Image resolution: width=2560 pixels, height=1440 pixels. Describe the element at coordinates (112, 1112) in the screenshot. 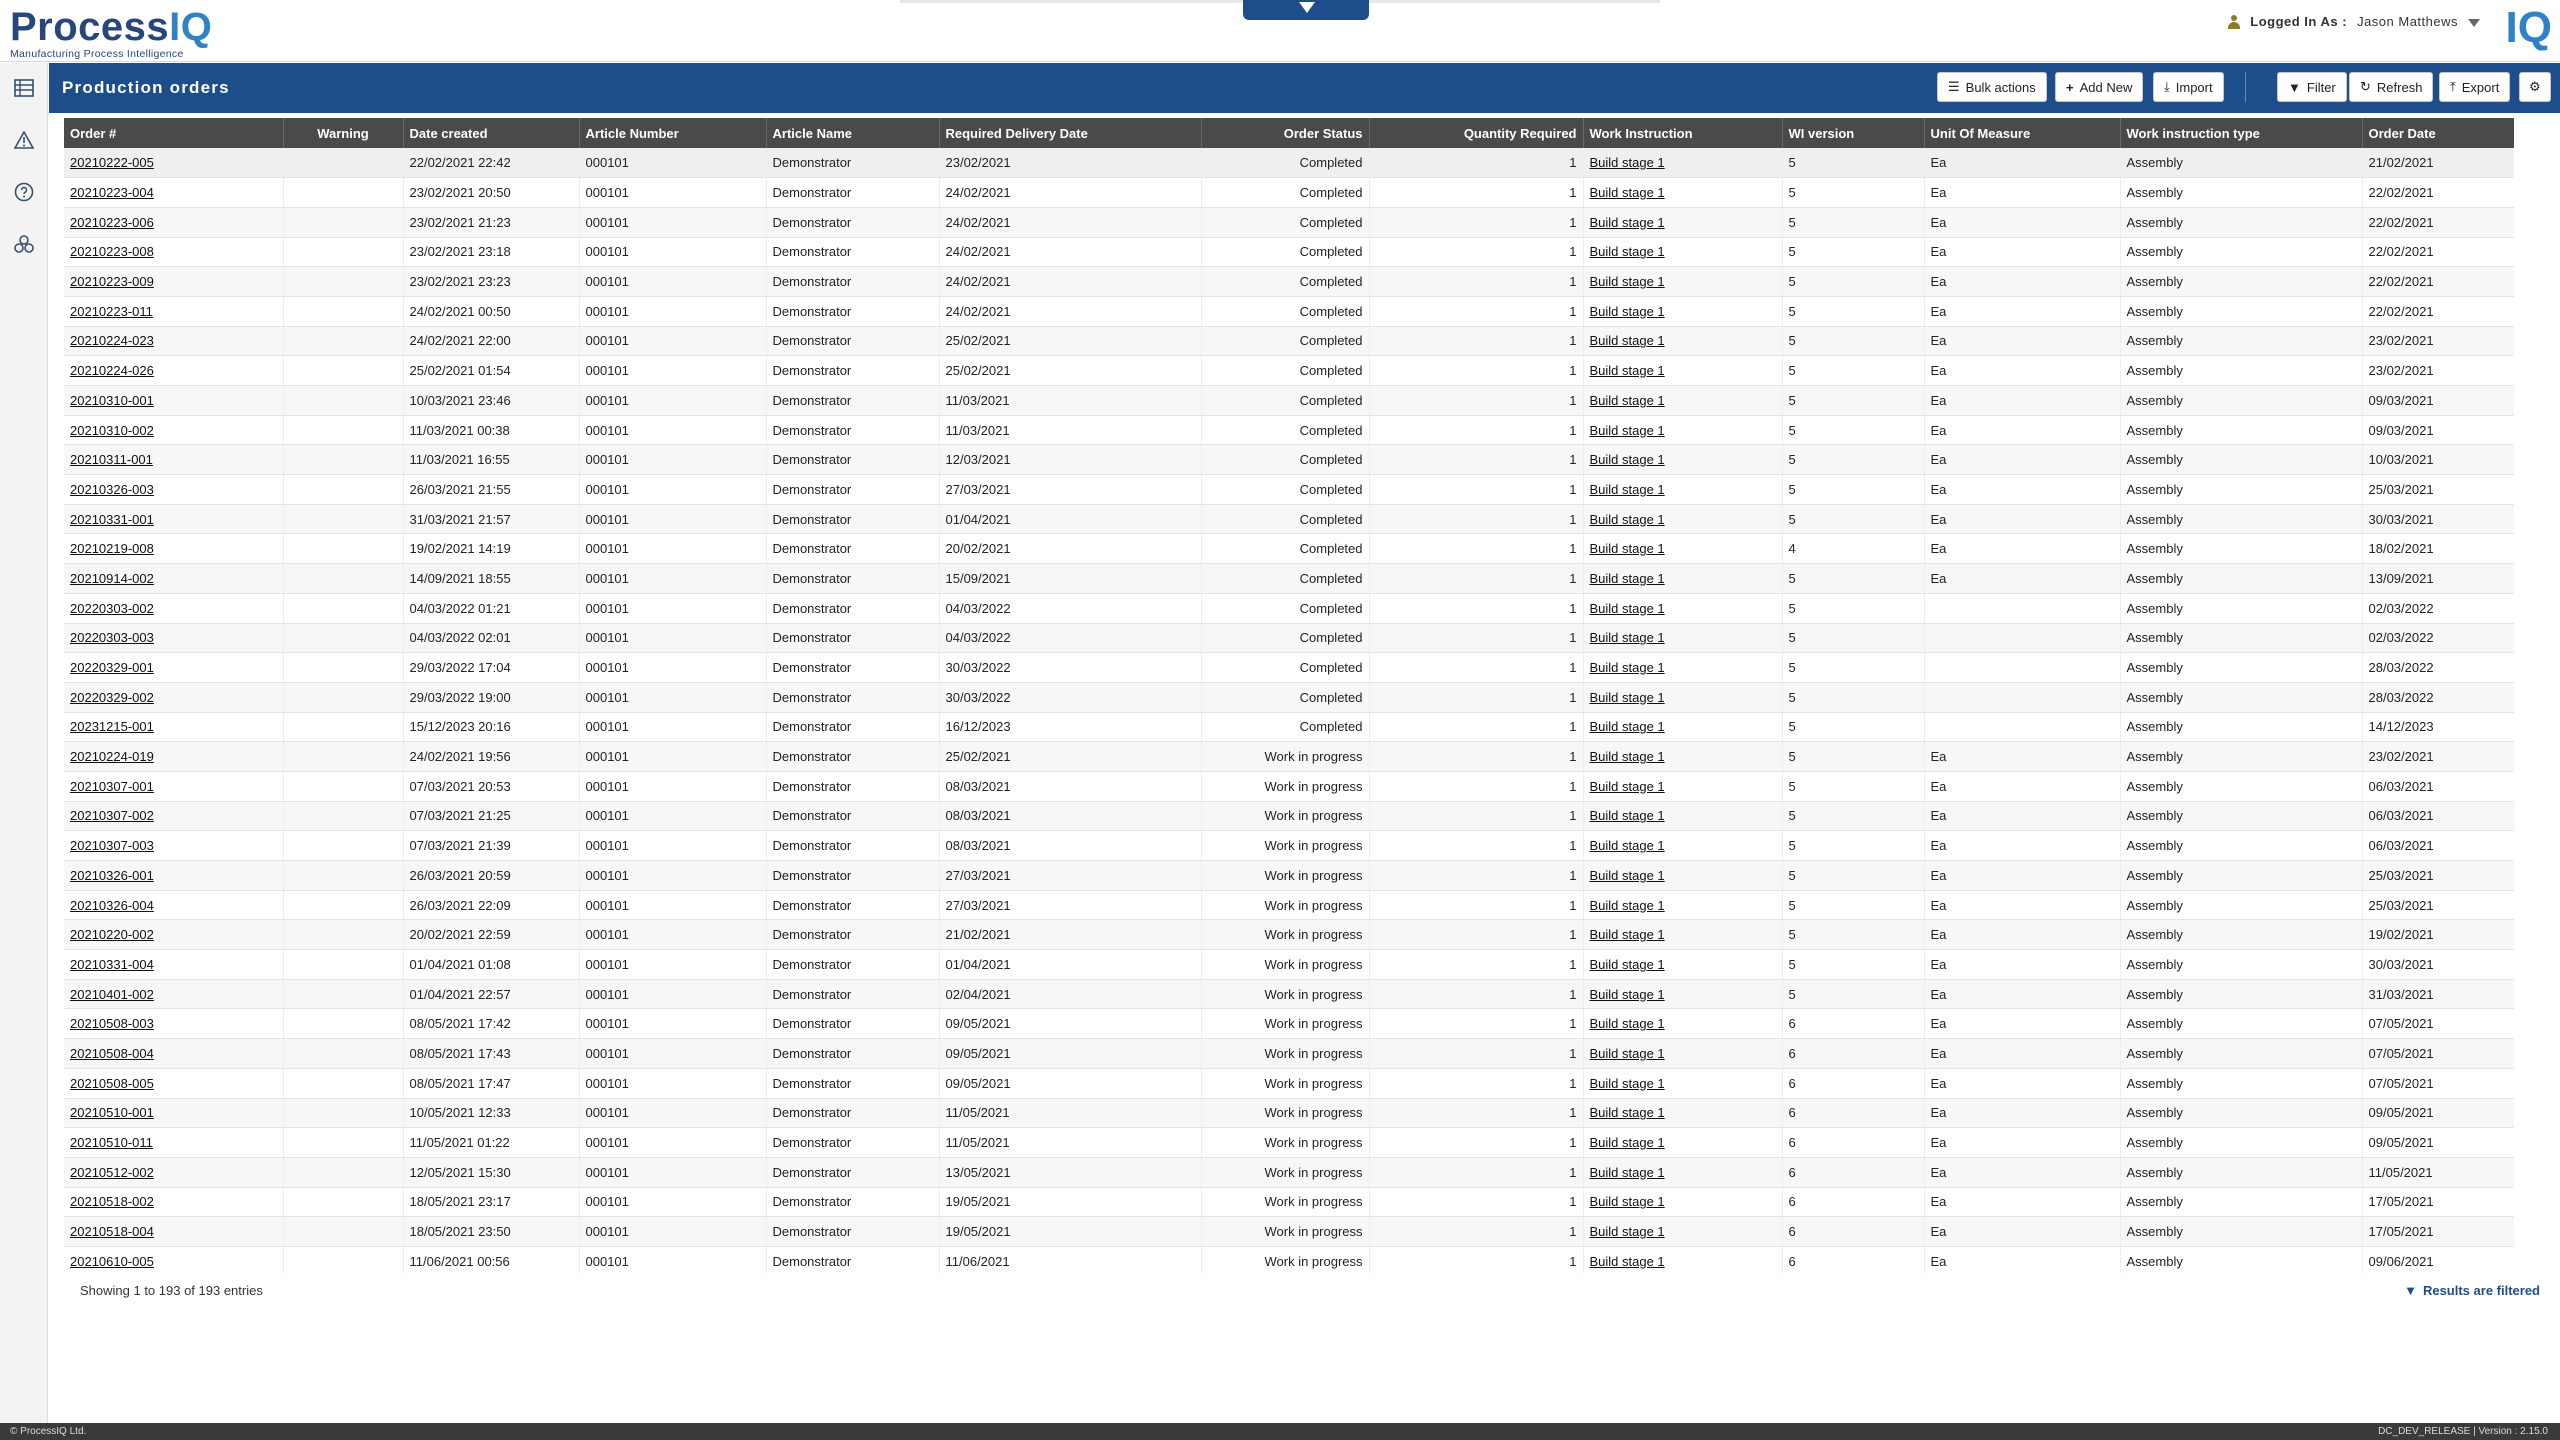

I see `order-link: 20210510-001` at that location.